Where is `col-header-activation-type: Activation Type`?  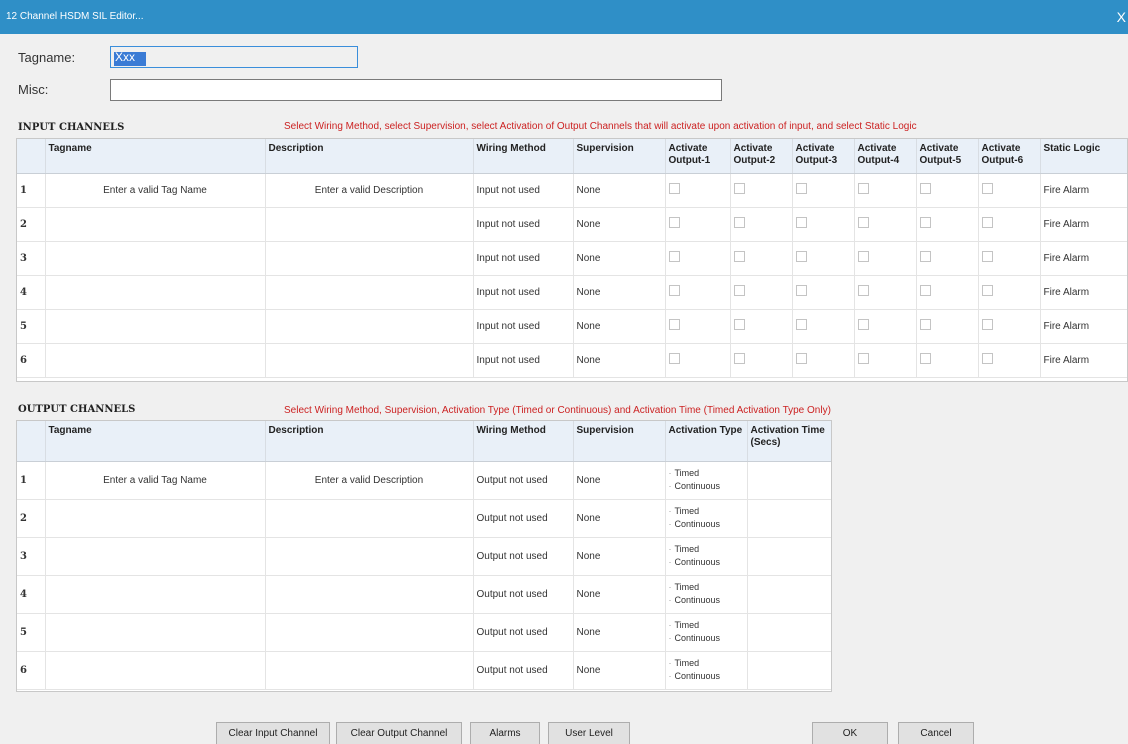
col-header-activation-type: Activation Type is located at coordinates (706, 441).